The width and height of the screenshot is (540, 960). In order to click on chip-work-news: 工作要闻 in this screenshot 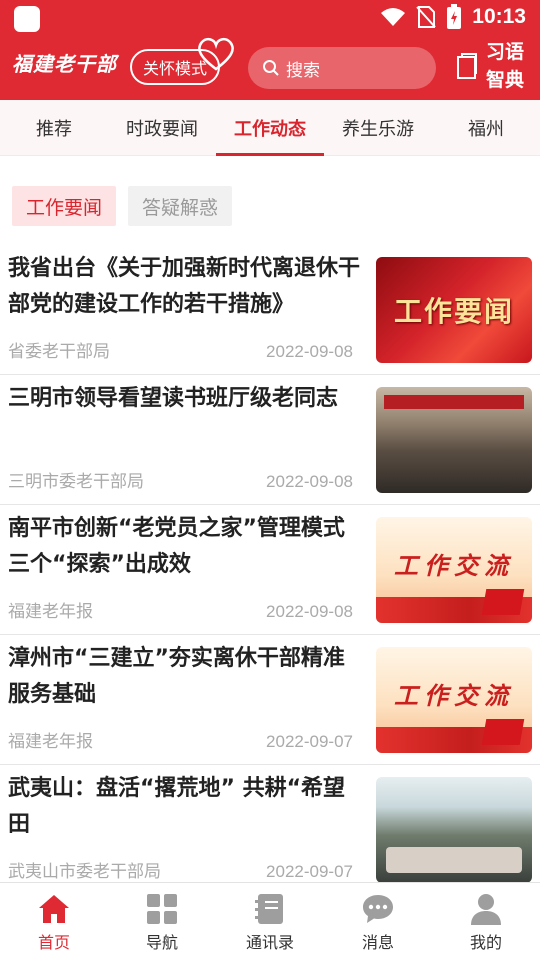, I will do `click(64, 206)`.